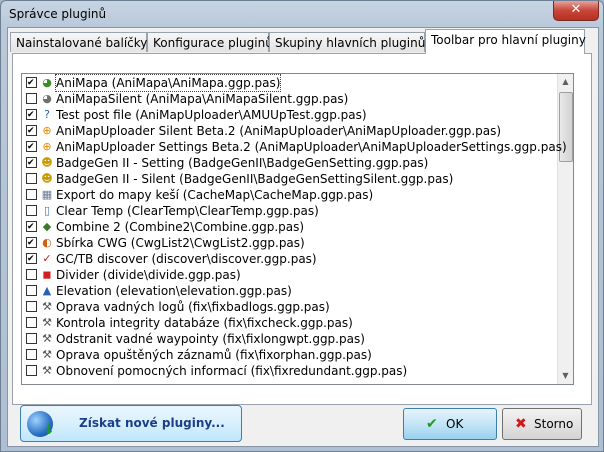 Image resolution: width=604 pixels, height=452 pixels. What do you see at coordinates (148, 275) in the screenshot?
I see `plugin-label: Divider (divide\divide.ggp.pas)` at bounding box center [148, 275].